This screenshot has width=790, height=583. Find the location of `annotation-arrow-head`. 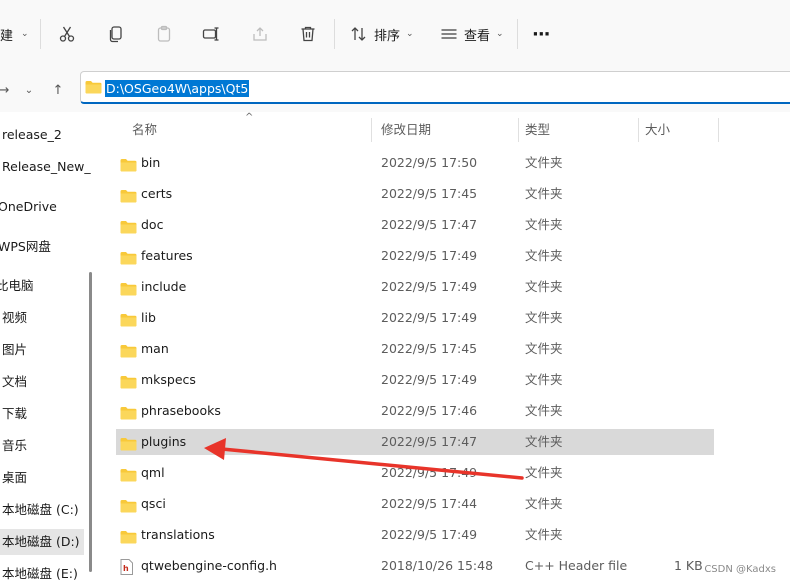

annotation-arrow-head is located at coordinates (215, 449).